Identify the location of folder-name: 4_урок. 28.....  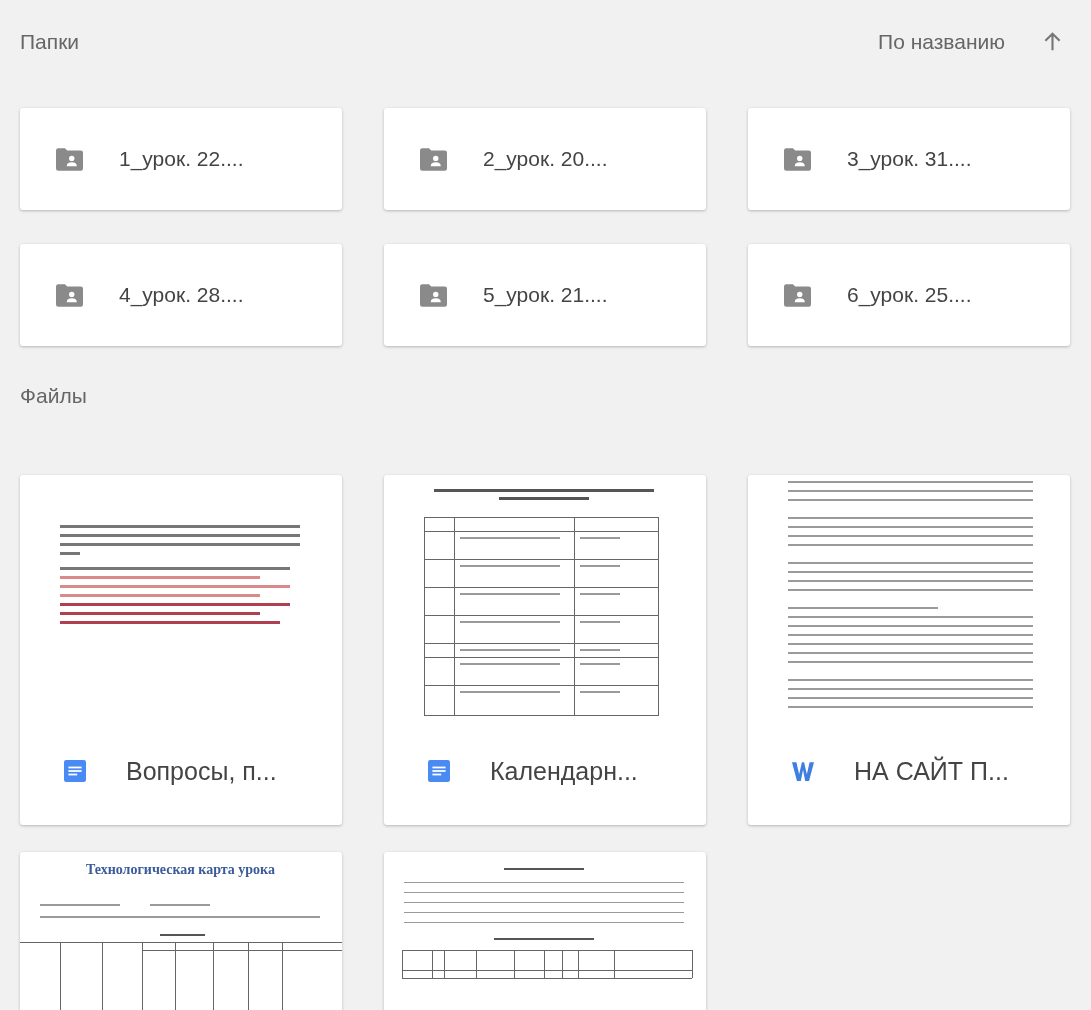
(181, 295).